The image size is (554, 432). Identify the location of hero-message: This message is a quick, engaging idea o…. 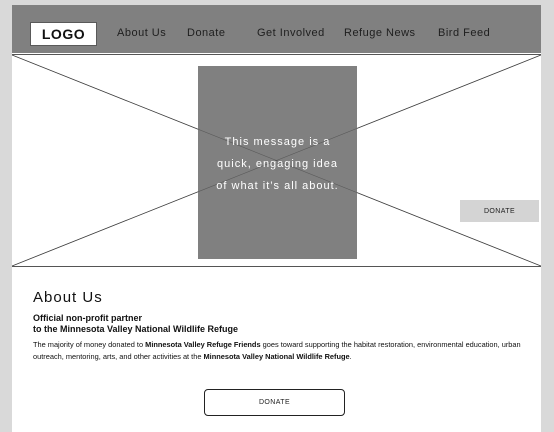
(277, 164).